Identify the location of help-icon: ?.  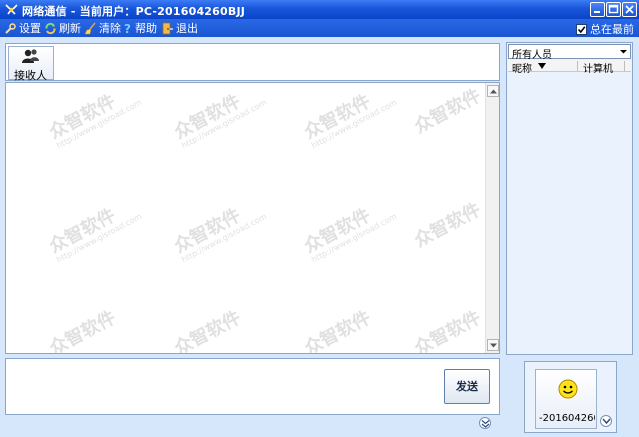
(127, 28).